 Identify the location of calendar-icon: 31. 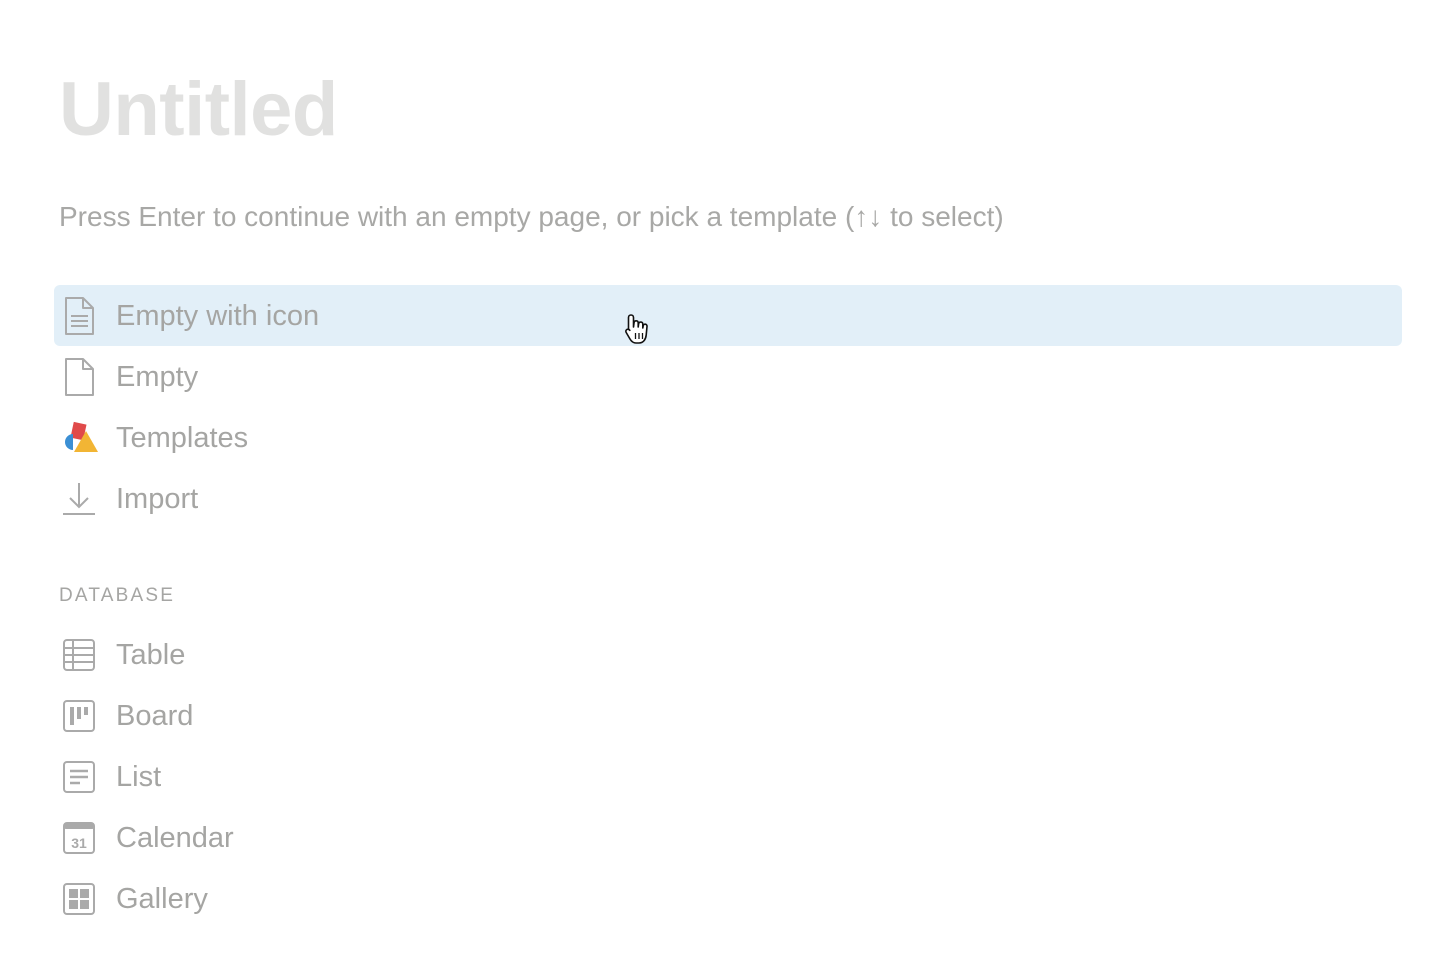
(79, 838).